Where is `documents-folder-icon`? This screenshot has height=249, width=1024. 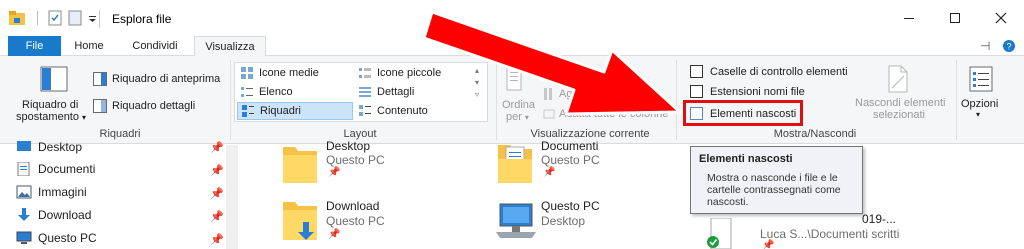 documents-folder-icon is located at coordinates (516, 164).